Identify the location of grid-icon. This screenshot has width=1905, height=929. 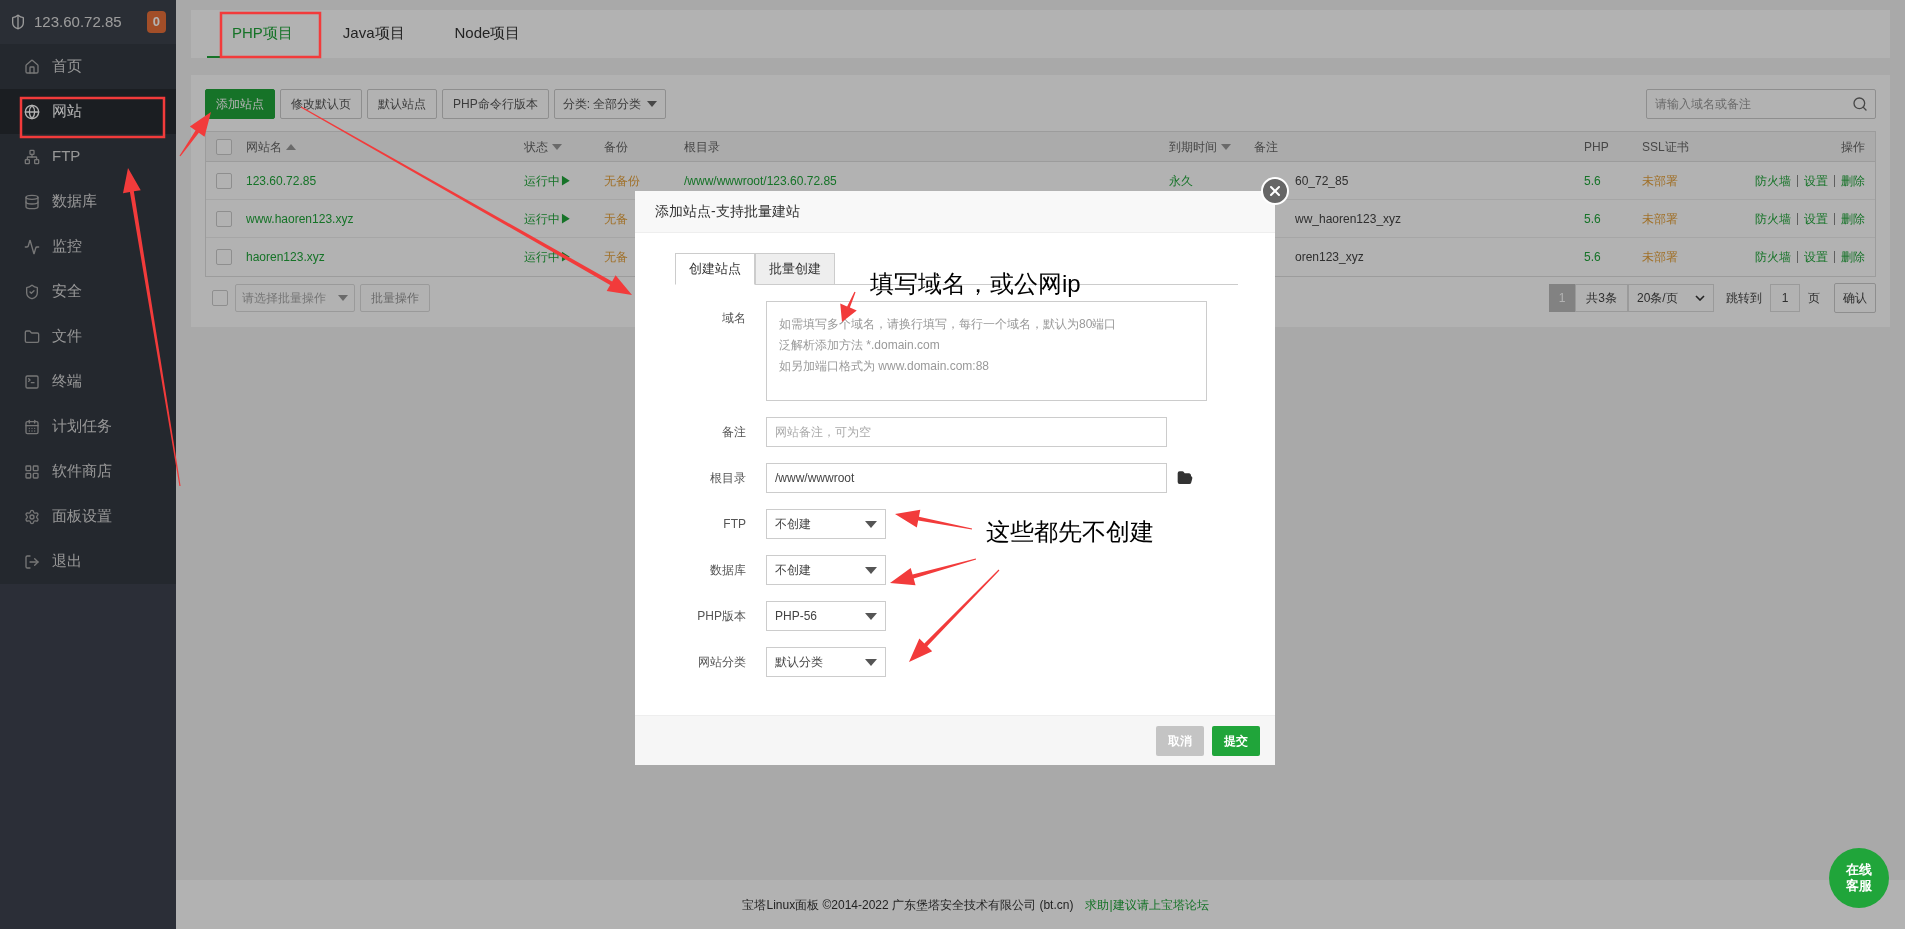
(32, 471).